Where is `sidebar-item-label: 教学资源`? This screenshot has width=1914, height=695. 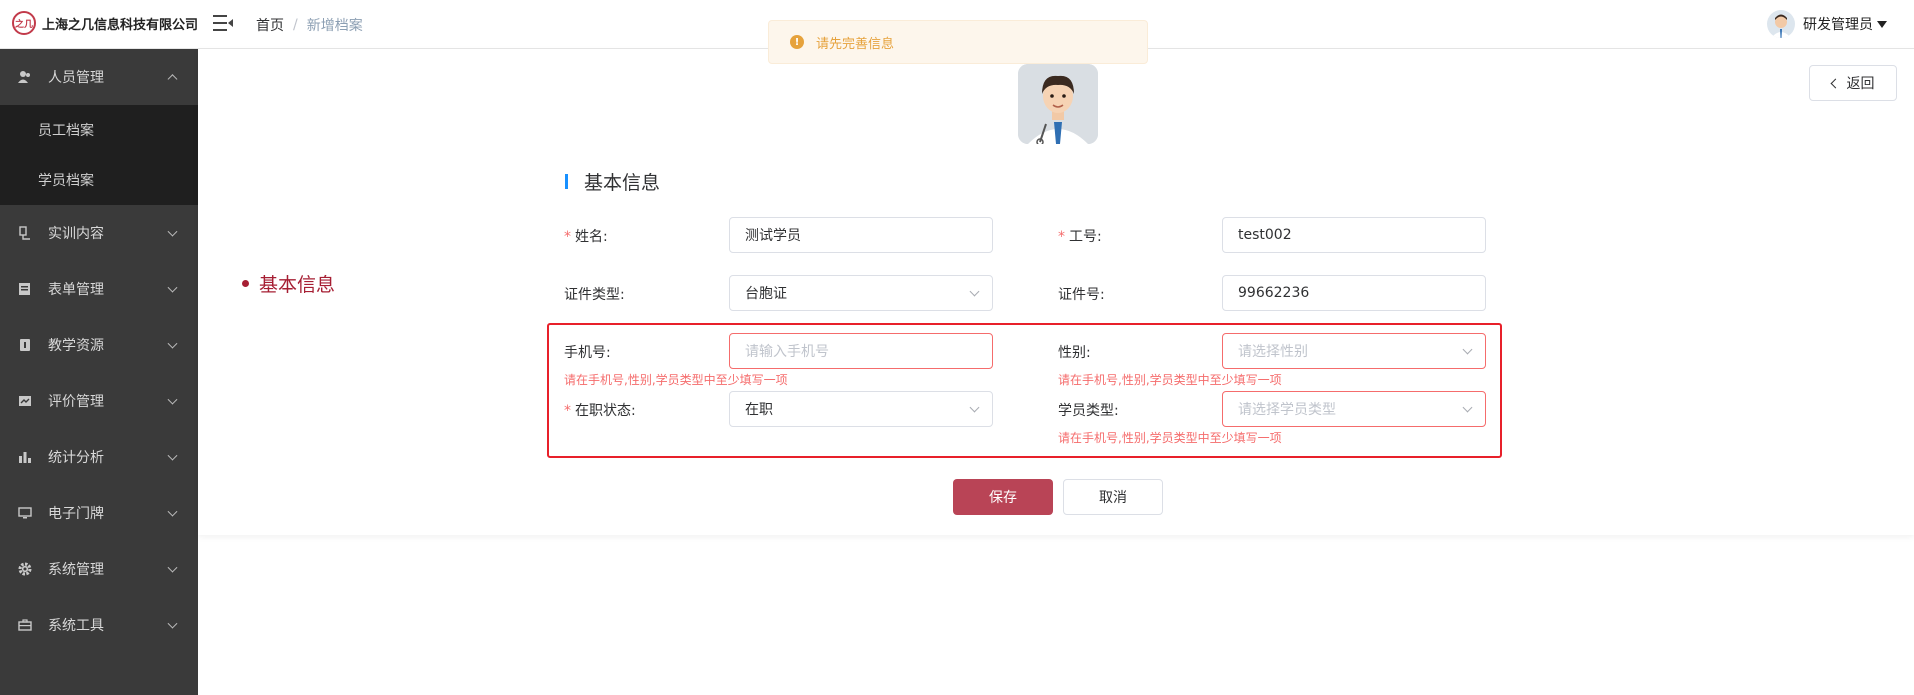 sidebar-item-label: 教学资源 is located at coordinates (76, 346).